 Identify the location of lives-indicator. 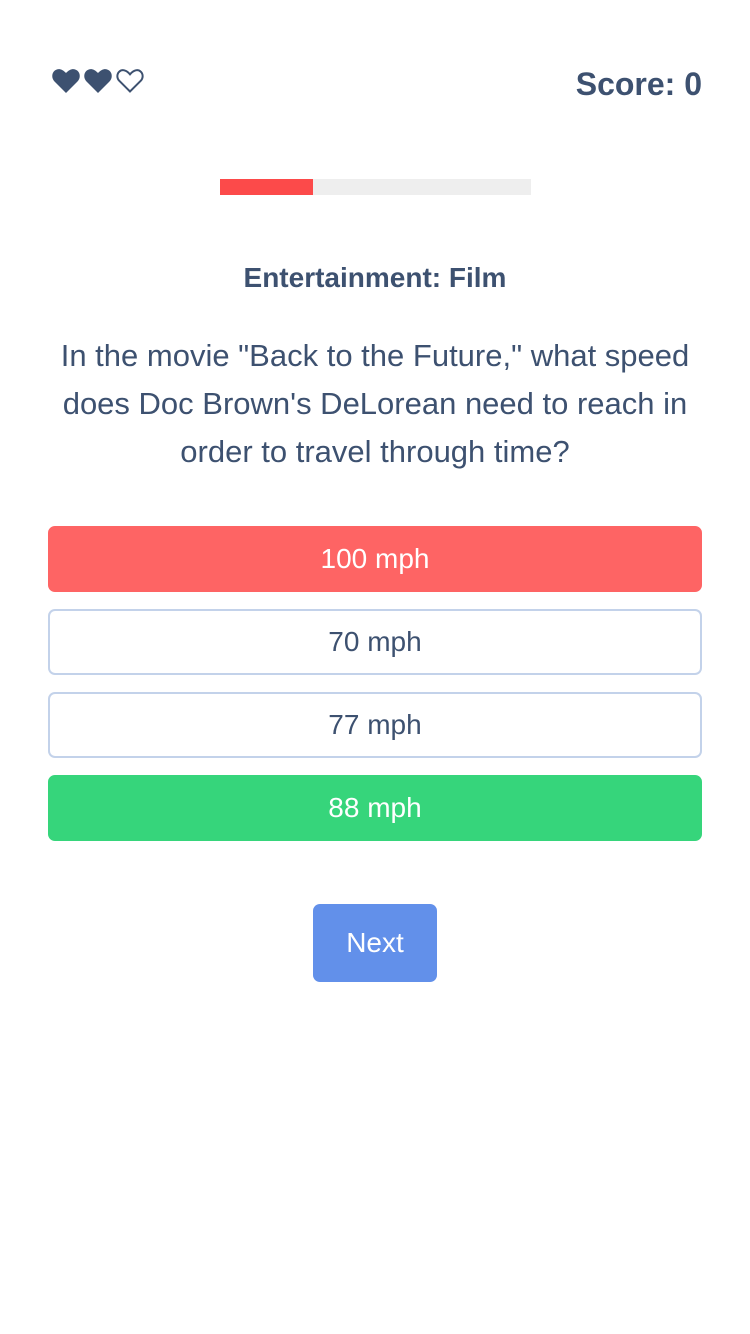
(98, 81).